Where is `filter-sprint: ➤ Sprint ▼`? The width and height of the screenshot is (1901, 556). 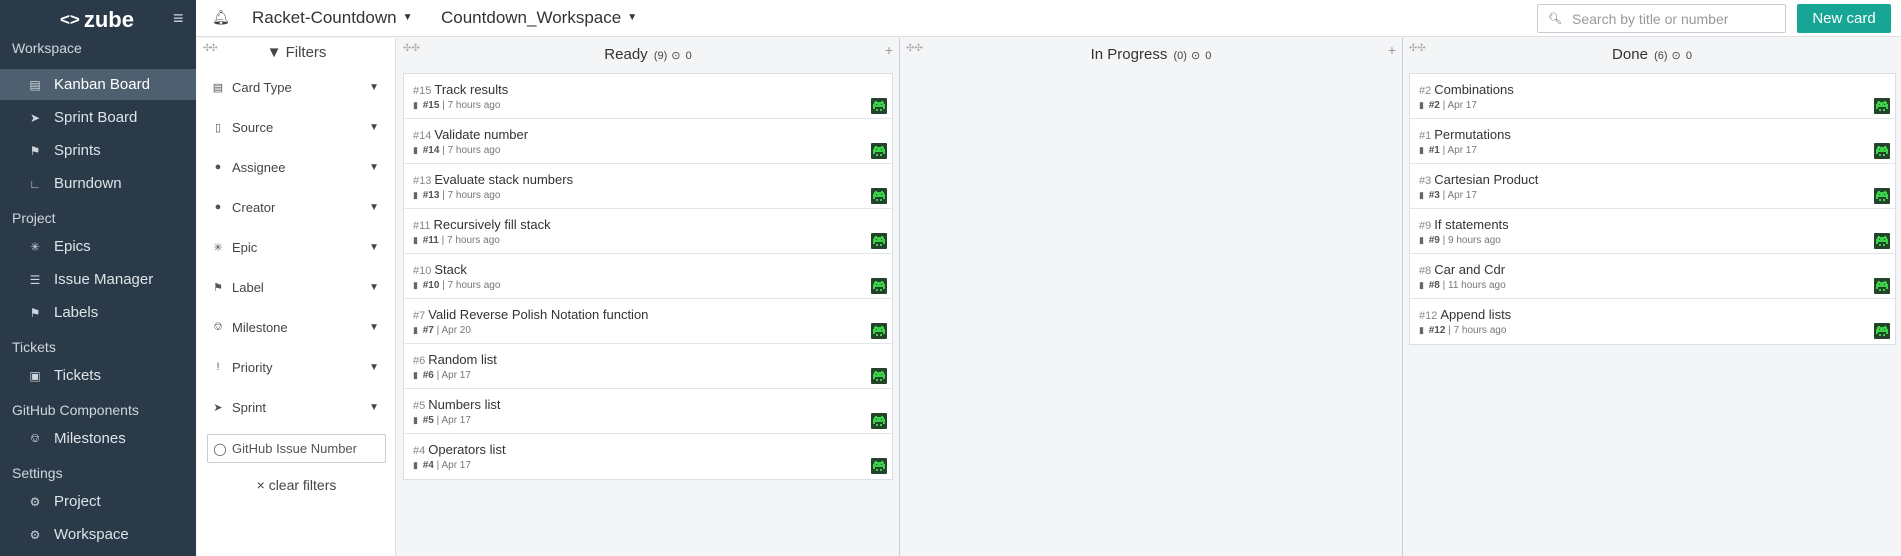 filter-sprint: ➤ Sprint ▼ is located at coordinates (295, 407).